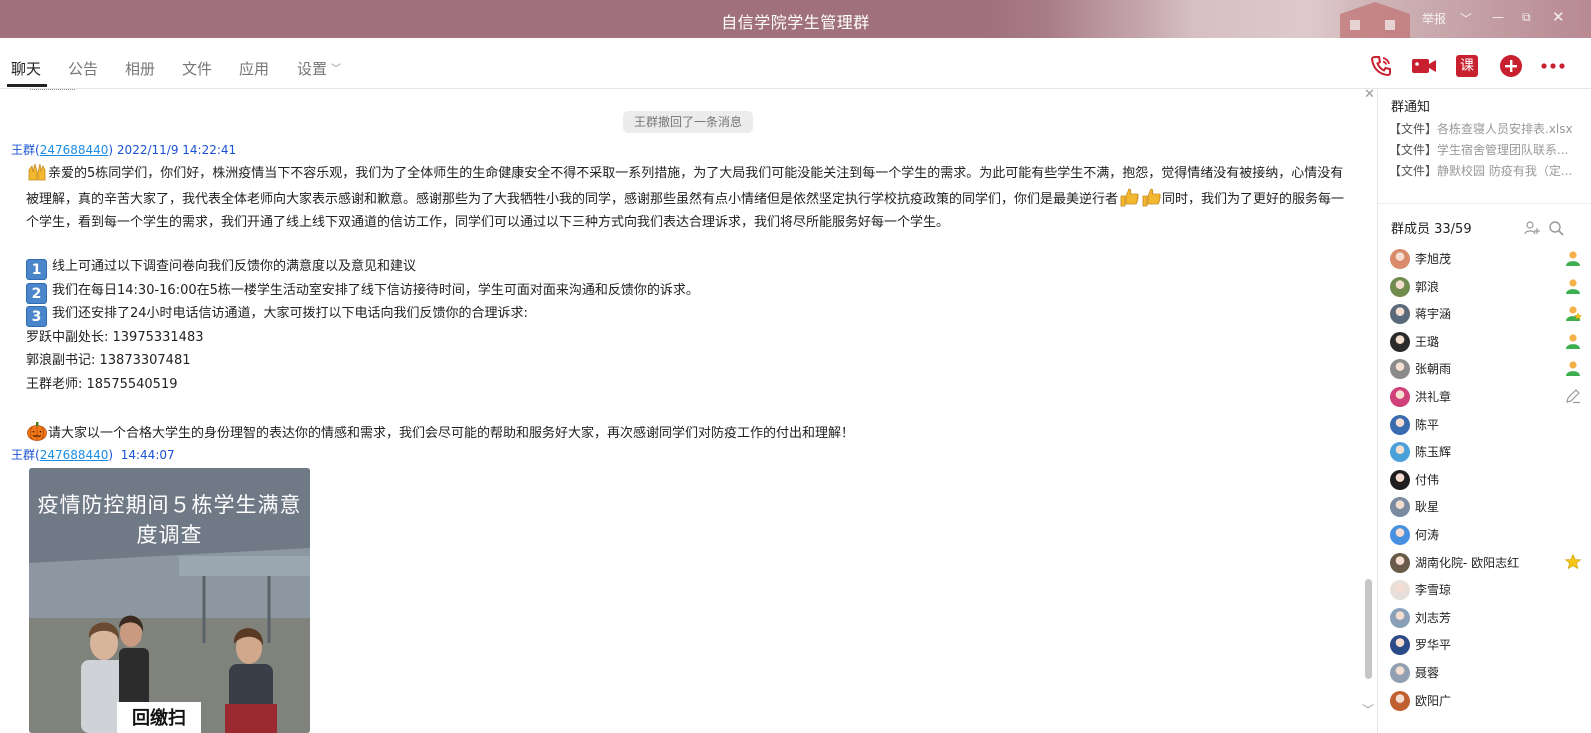 The width and height of the screenshot is (1591, 733). What do you see at coordinates (1467, 66) in the screenshot?
I see `class-button: 课` at bounding box center [1467, 66].